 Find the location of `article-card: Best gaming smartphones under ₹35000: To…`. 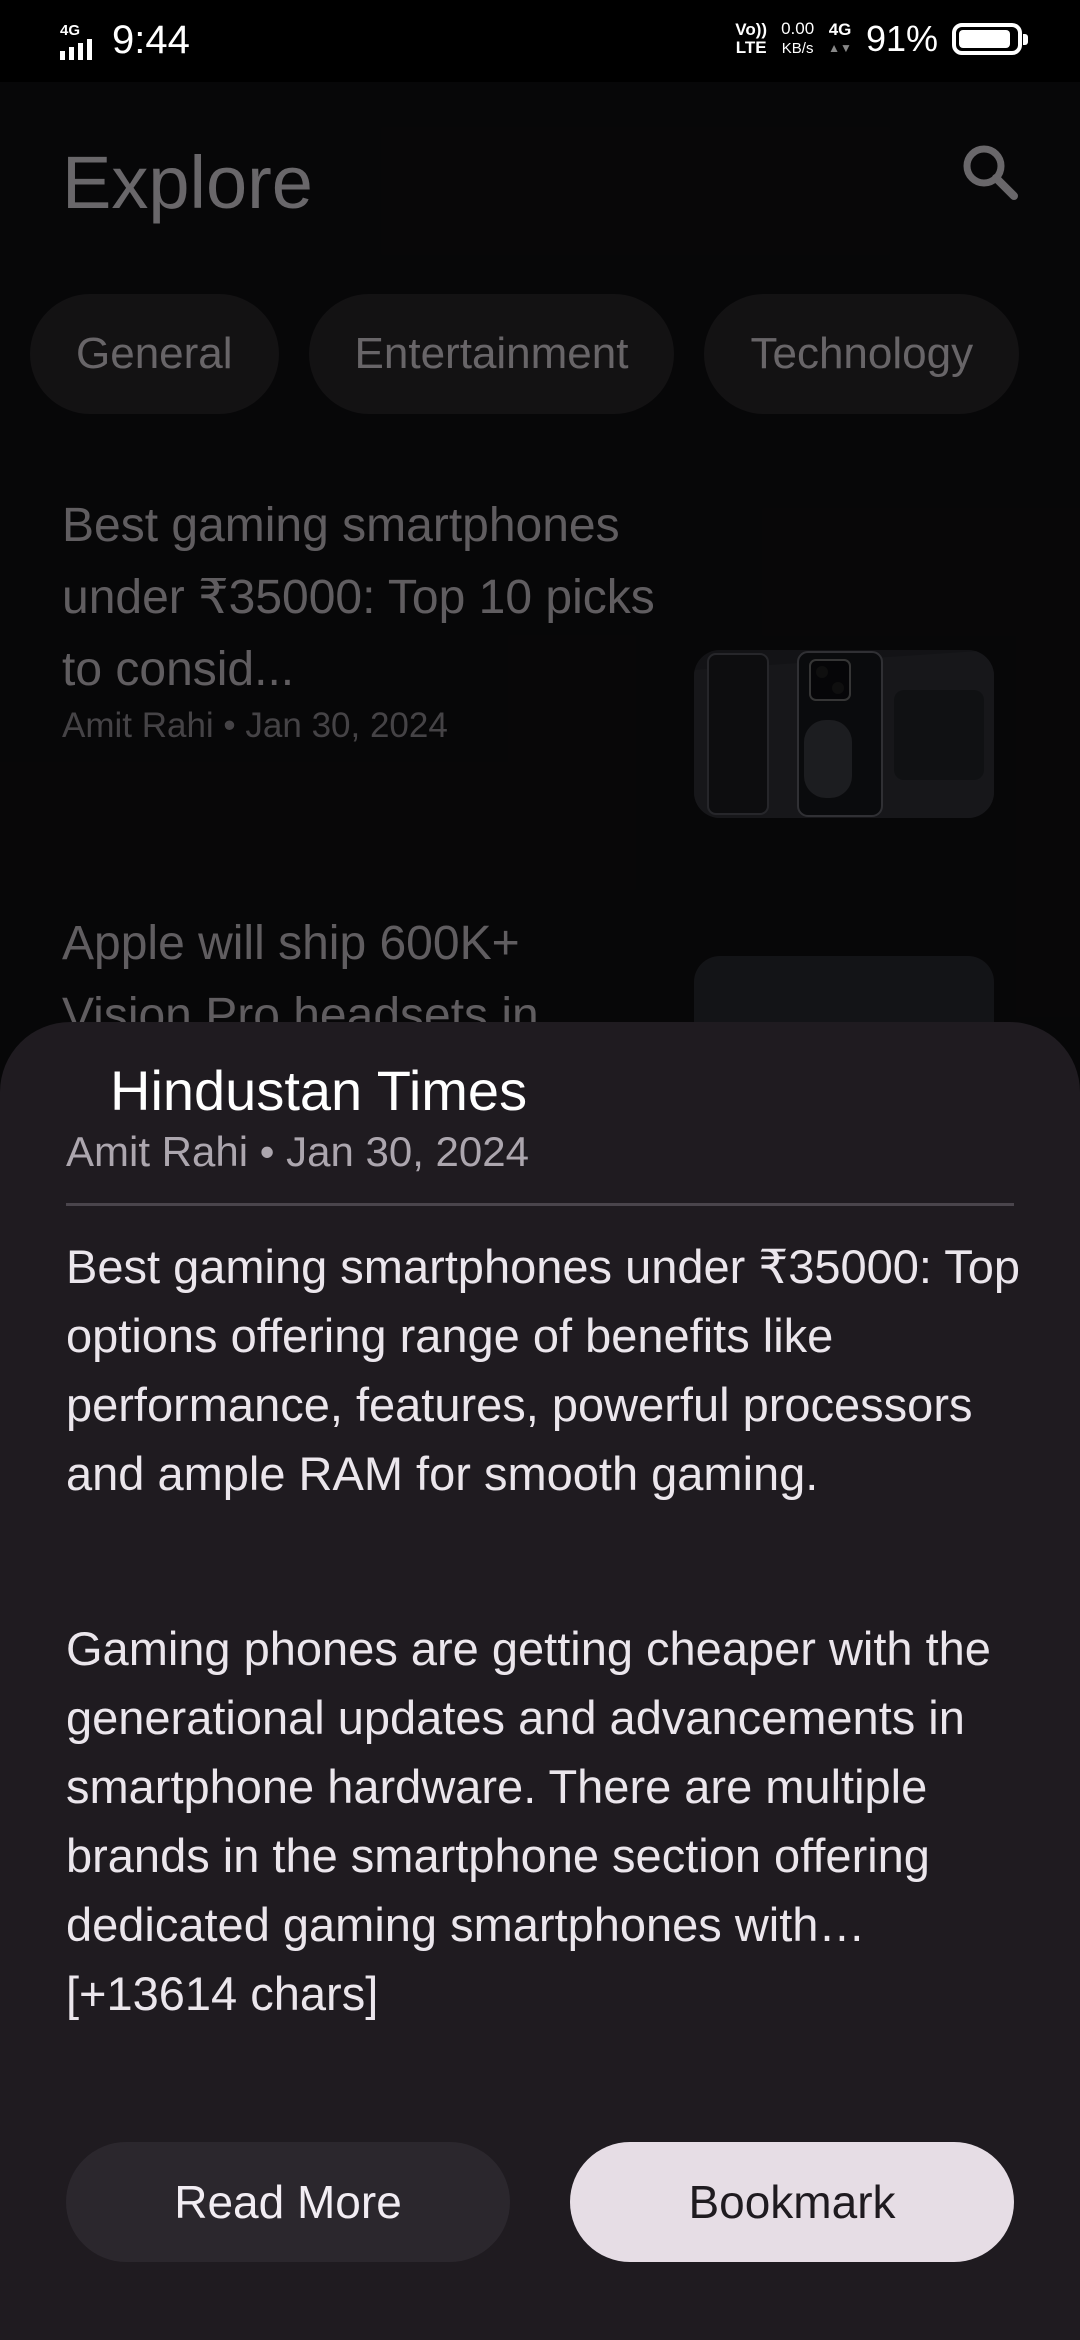

article-card: Best gaming smartphones under ₹35000: To… is located at coordinates (542, 654).